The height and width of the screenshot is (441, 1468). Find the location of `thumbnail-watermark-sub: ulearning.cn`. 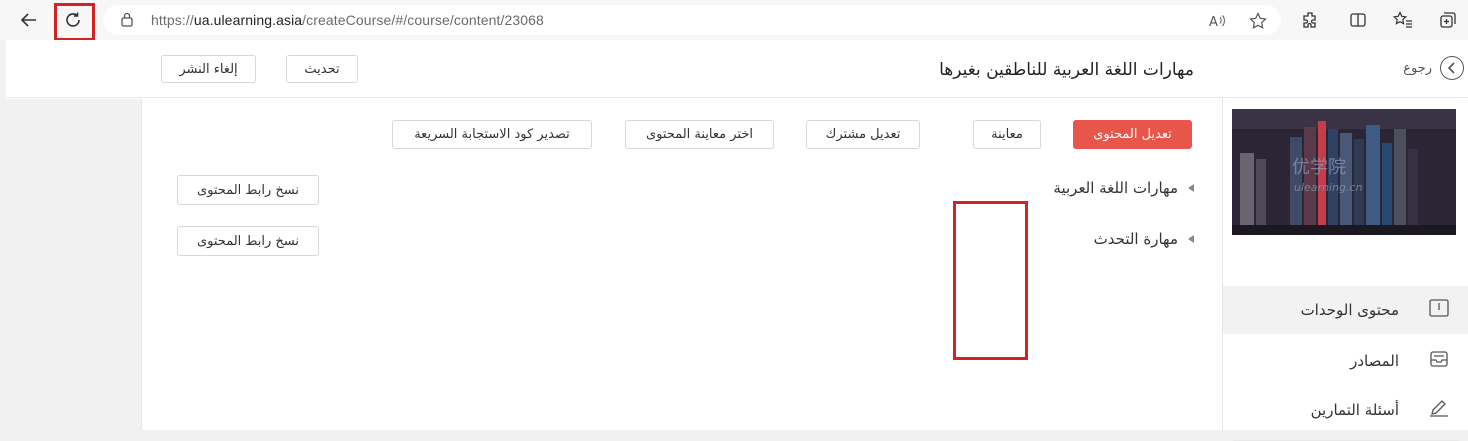

thumbnail-watermark-sub: ulearning.cn is located at coordinates (1328, 187).